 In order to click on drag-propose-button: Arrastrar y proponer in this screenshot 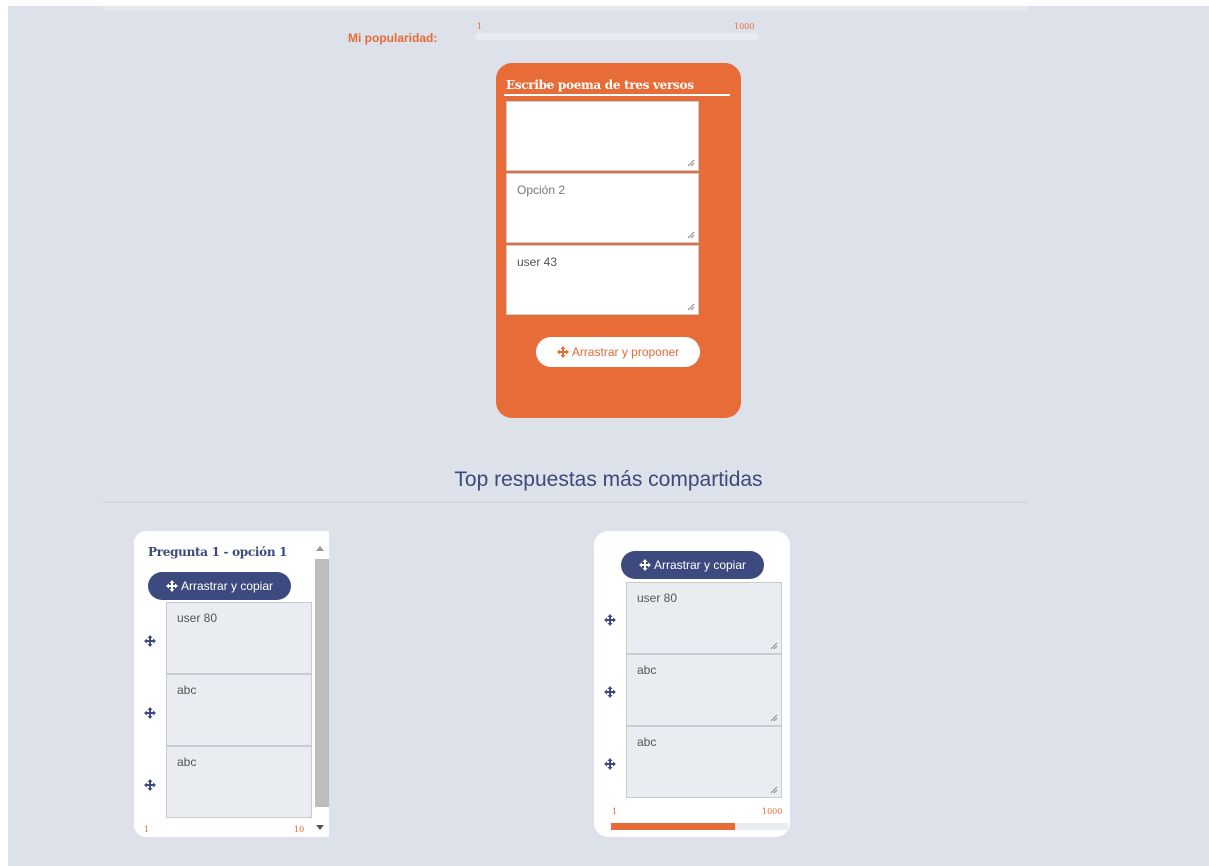, I will do `click(618, 352)`.